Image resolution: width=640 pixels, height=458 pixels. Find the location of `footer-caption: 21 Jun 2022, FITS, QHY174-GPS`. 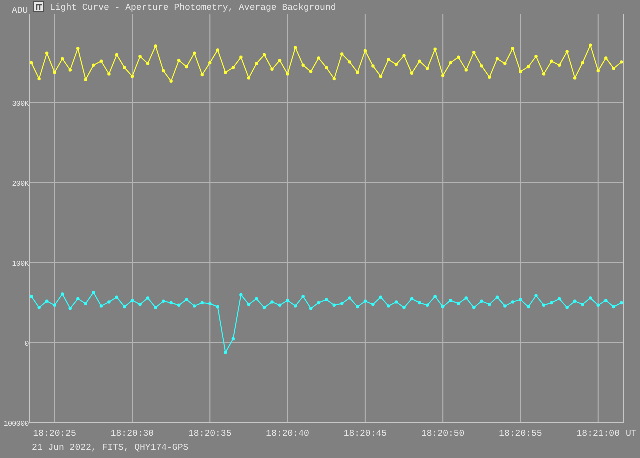

footer-caption: 21 Jun 2022, FITS, QHY174-GPS is located at coordinates (110, 448).